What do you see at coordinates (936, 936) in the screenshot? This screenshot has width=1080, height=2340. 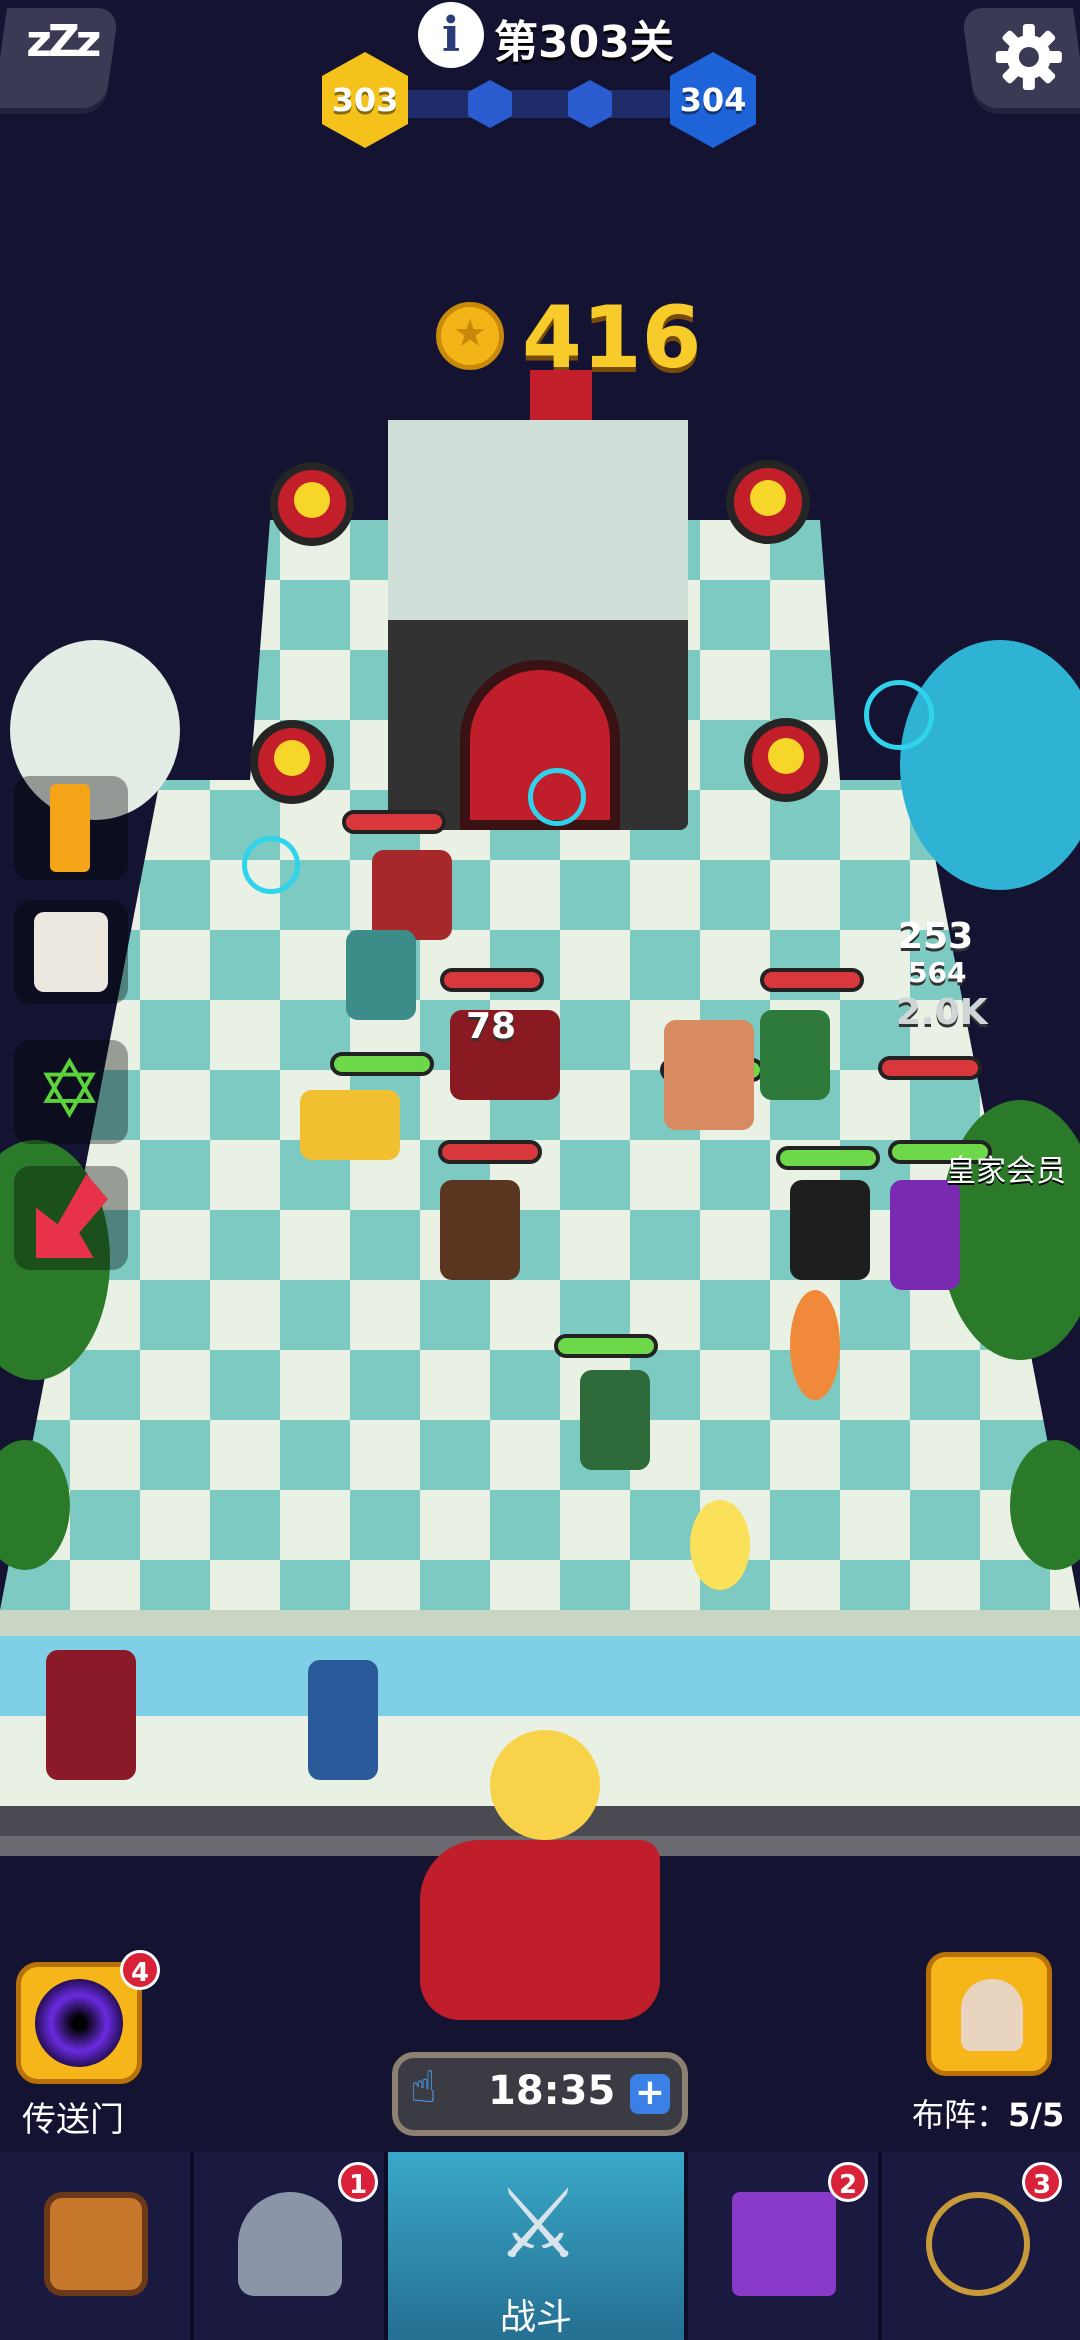 I see `damage-number: 253` at bounding box center [936, 936].